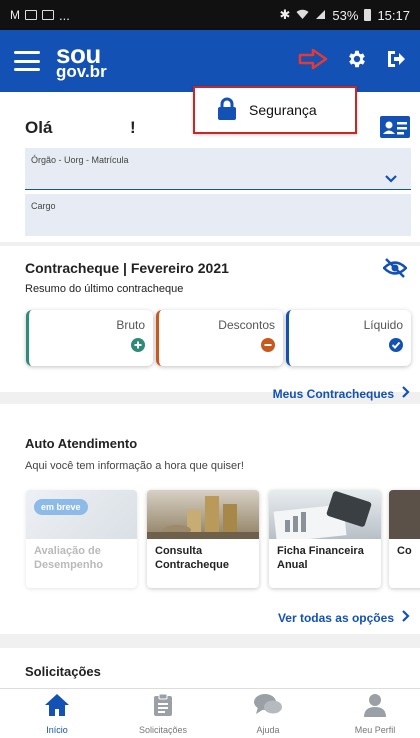  I want to click on em-breve-badge: em breve, so click(61, 507).